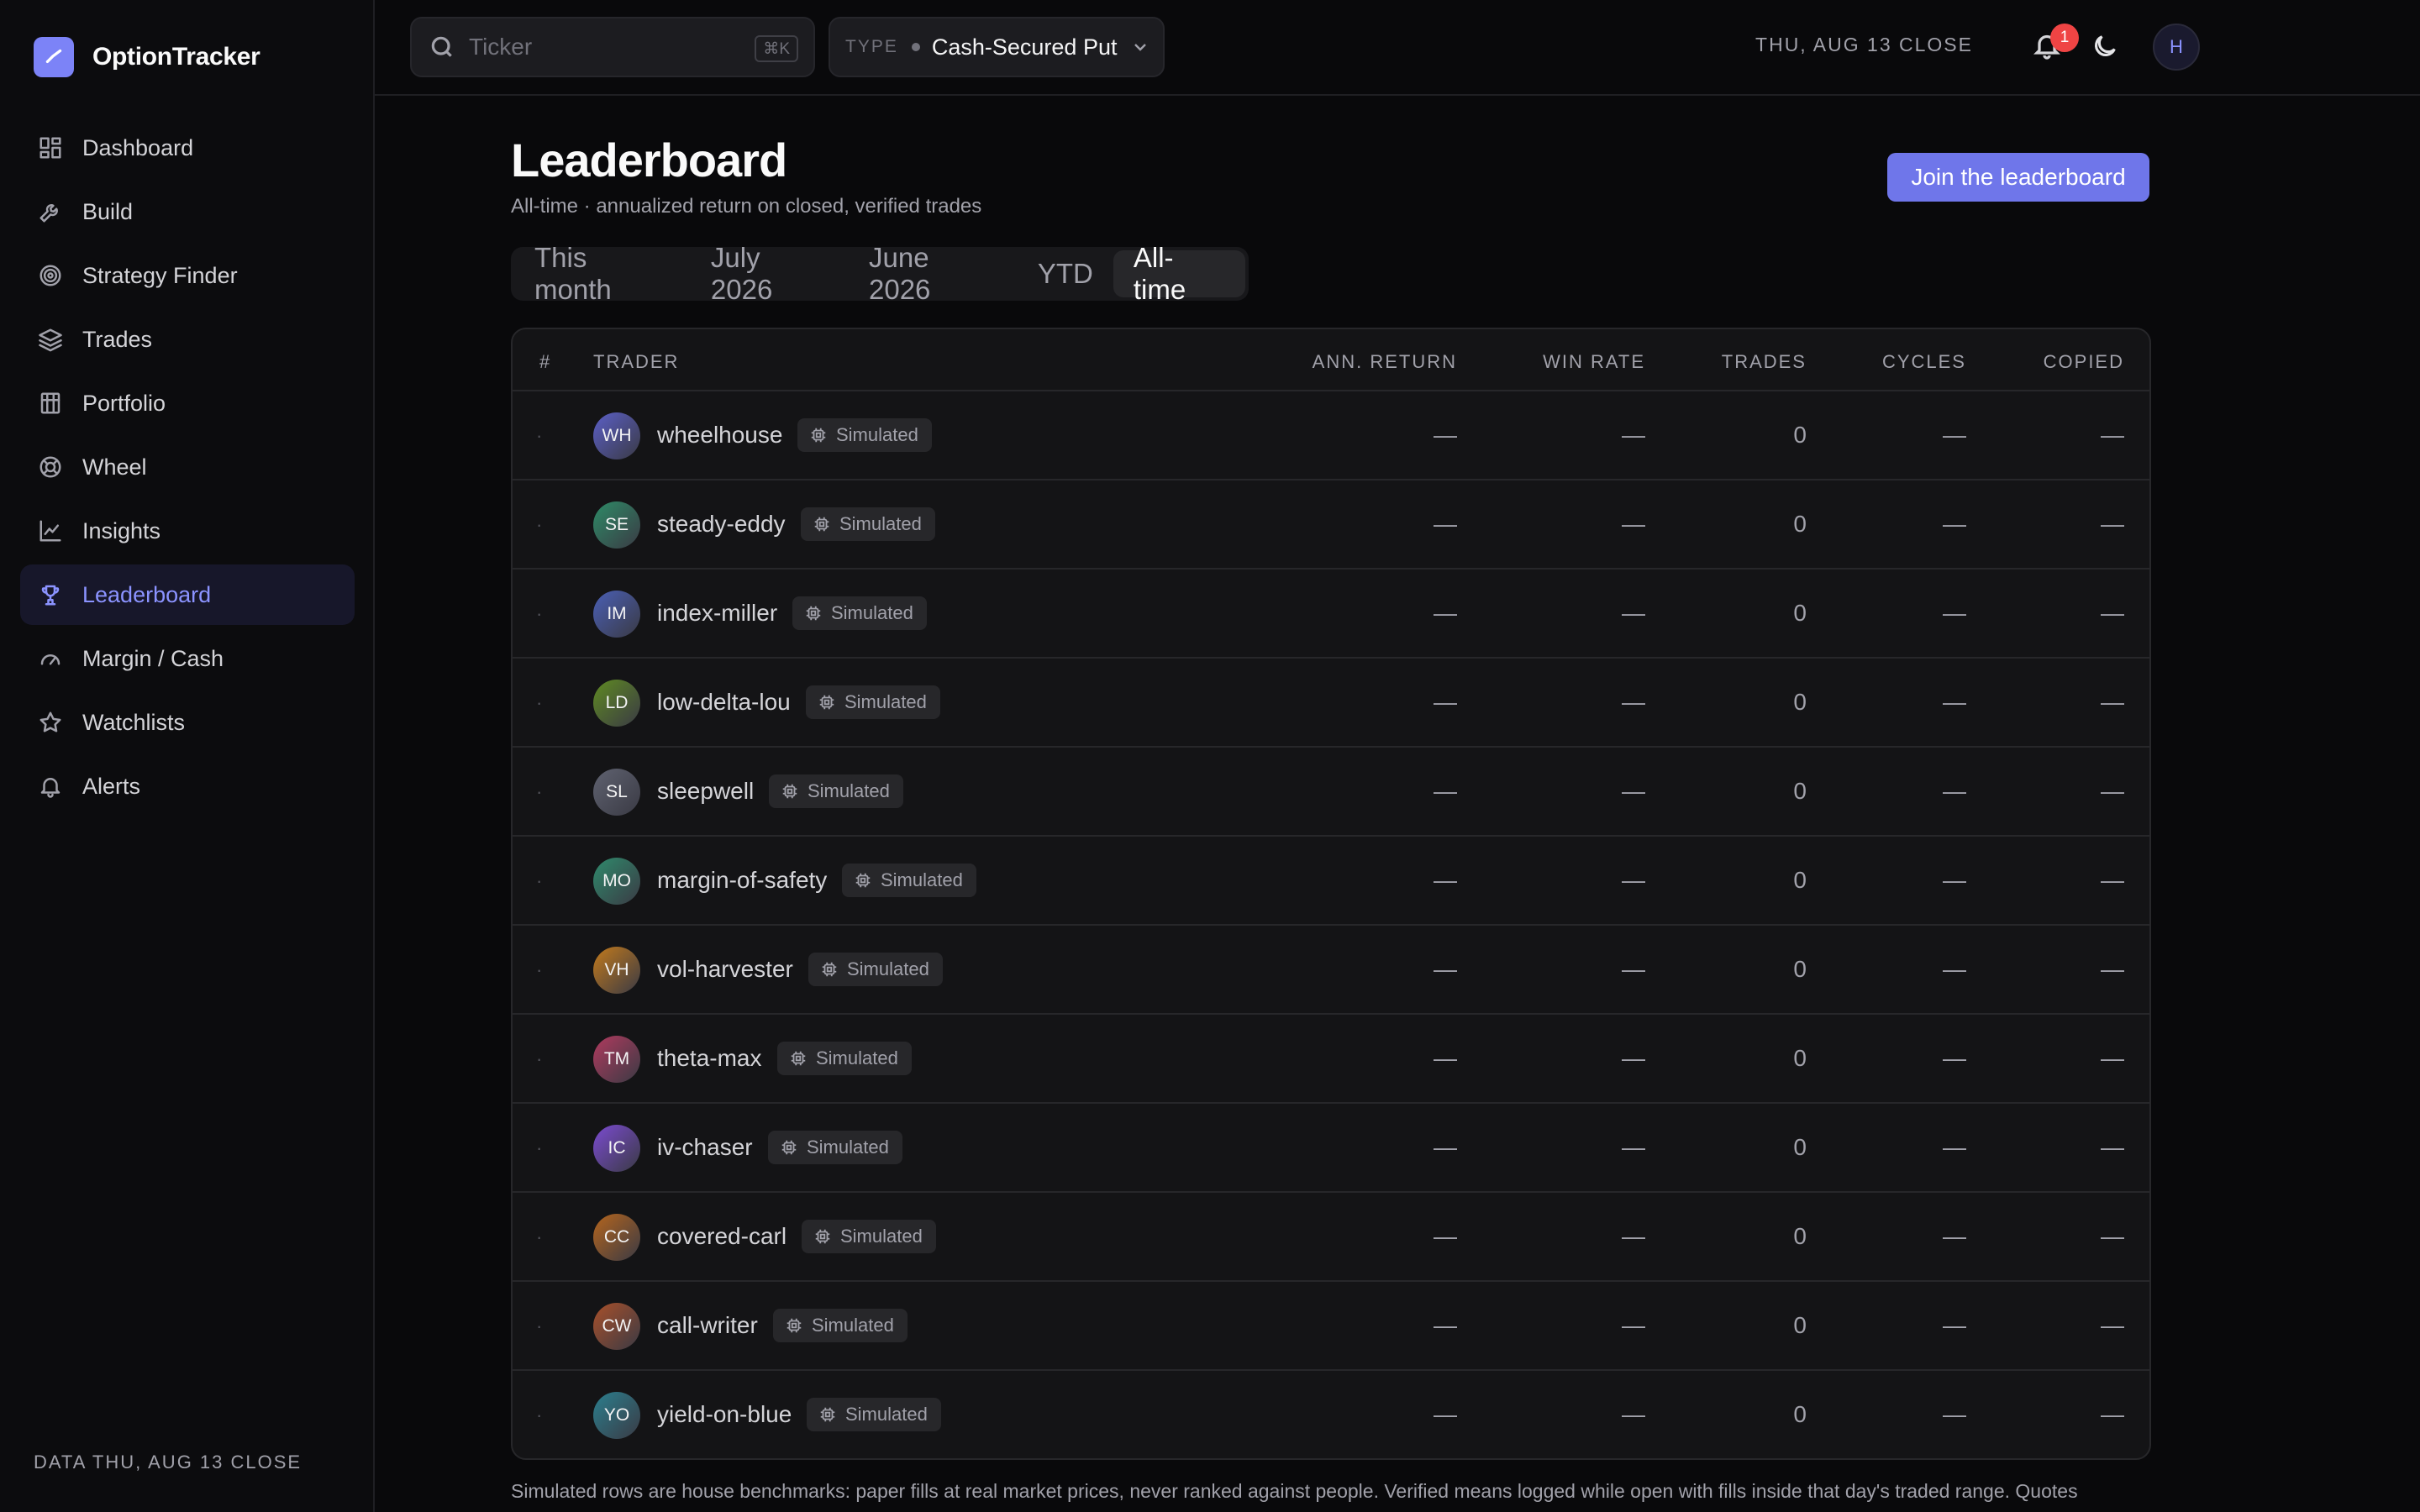 The height and width of the screenshot is (1512, 2420). I want to click on trader-avatar: YO, so click(616, 1415).